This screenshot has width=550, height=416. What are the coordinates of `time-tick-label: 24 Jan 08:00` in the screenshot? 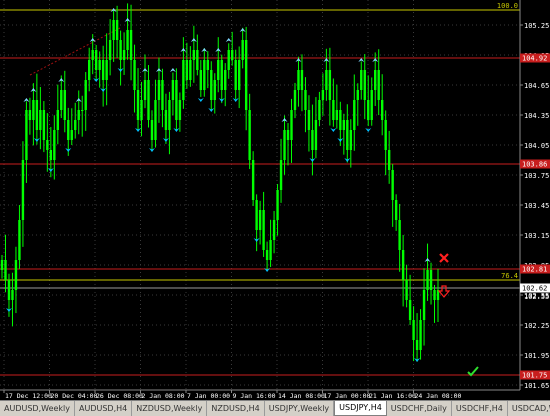 It's located at (438, 396).